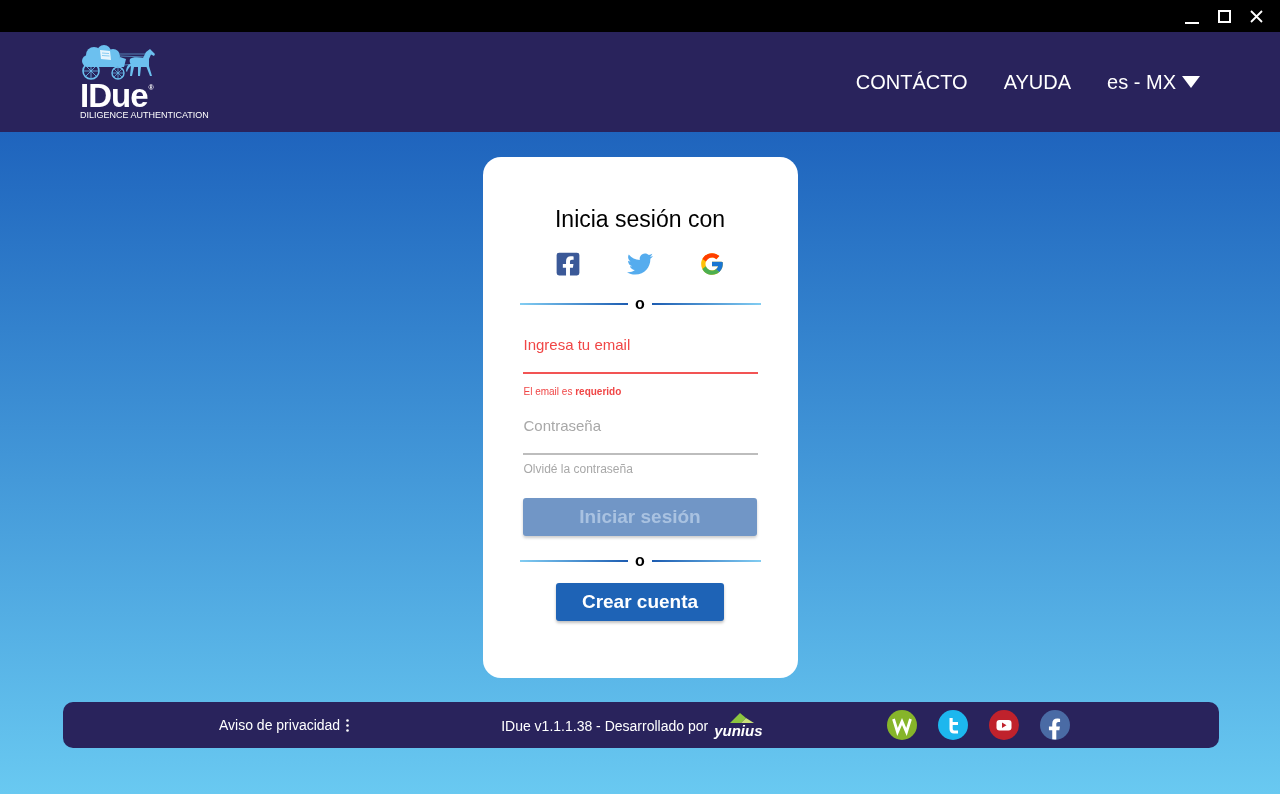  What do you see at coordinates (572, 392) in the screenshot?
I see `error-message: El email es requerido` at bounding box center [572, 392].